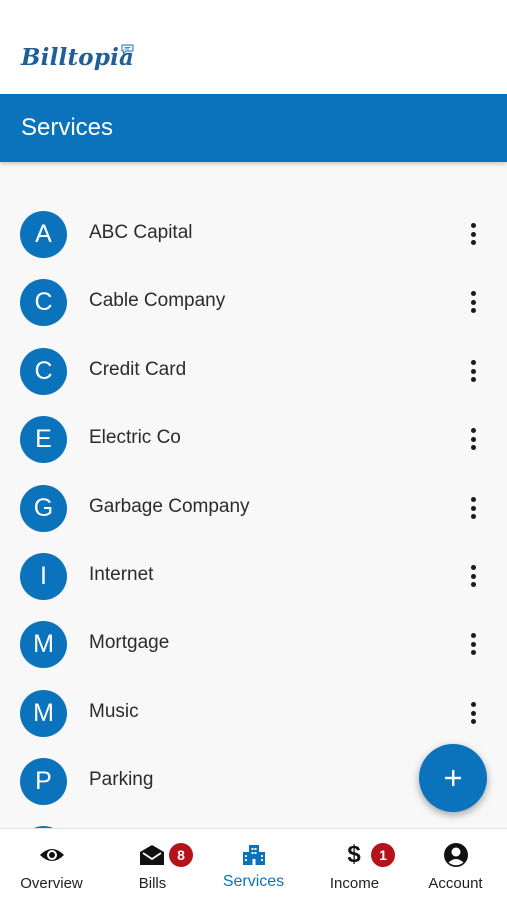 Image resolution: width=507 pixels, height=901 pixels. I want to click on service-avatar: G, so click(43, 508).